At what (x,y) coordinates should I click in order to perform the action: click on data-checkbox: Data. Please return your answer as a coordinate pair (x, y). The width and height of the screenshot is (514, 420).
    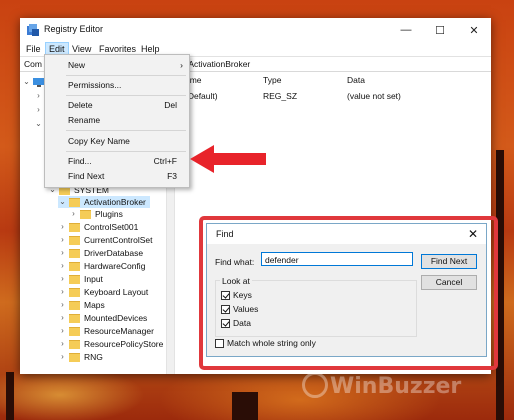
    Looking at the image, I should click on (236, 323).